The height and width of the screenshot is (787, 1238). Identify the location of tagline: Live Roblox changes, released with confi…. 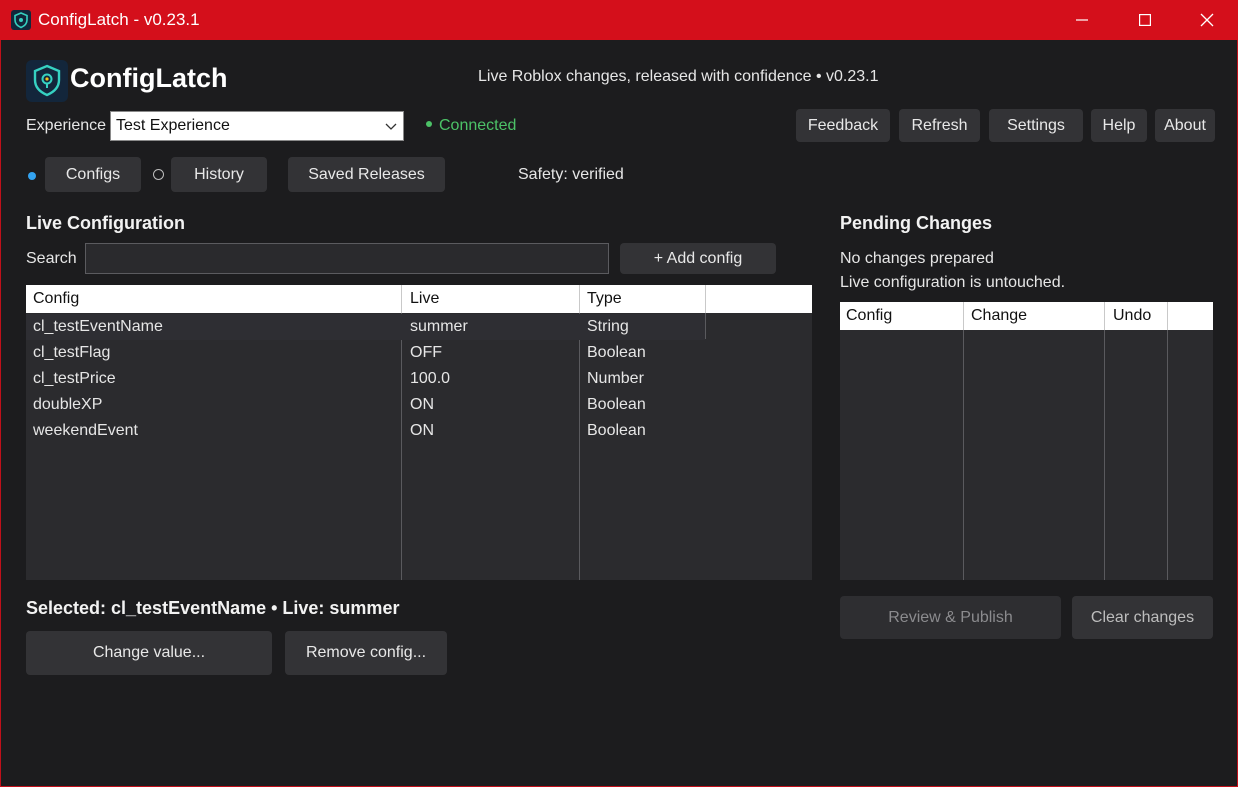
(678, 76).